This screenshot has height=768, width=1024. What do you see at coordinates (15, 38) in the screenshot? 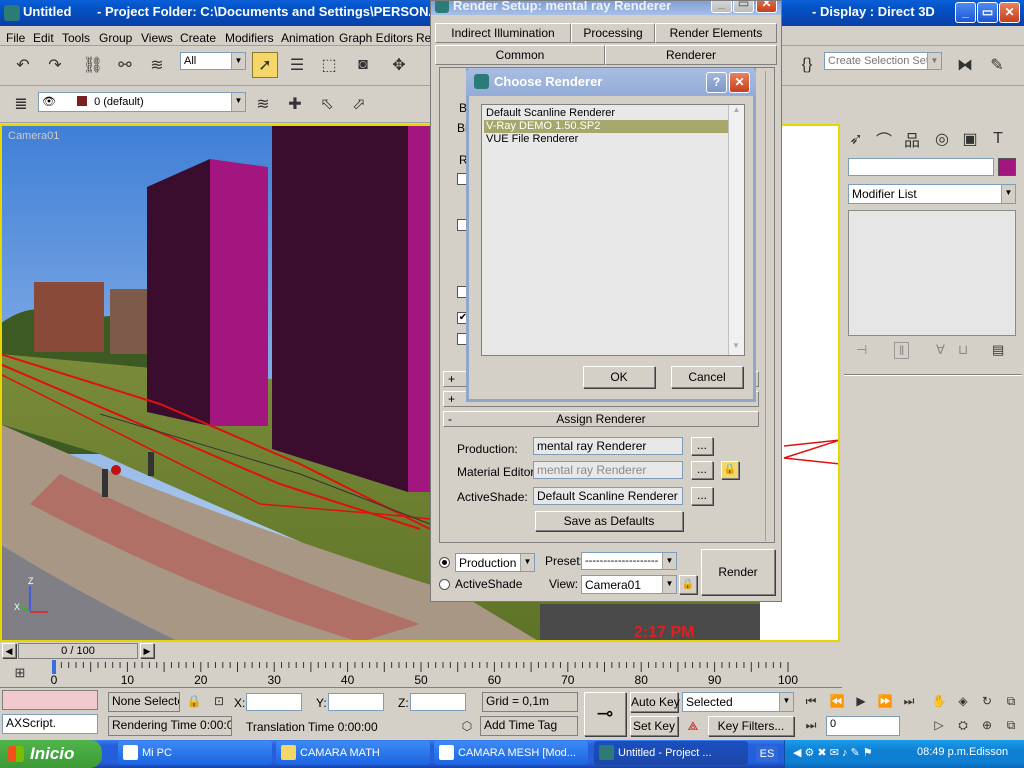
I see `menu-file: File` at bounding box center [15, 38].